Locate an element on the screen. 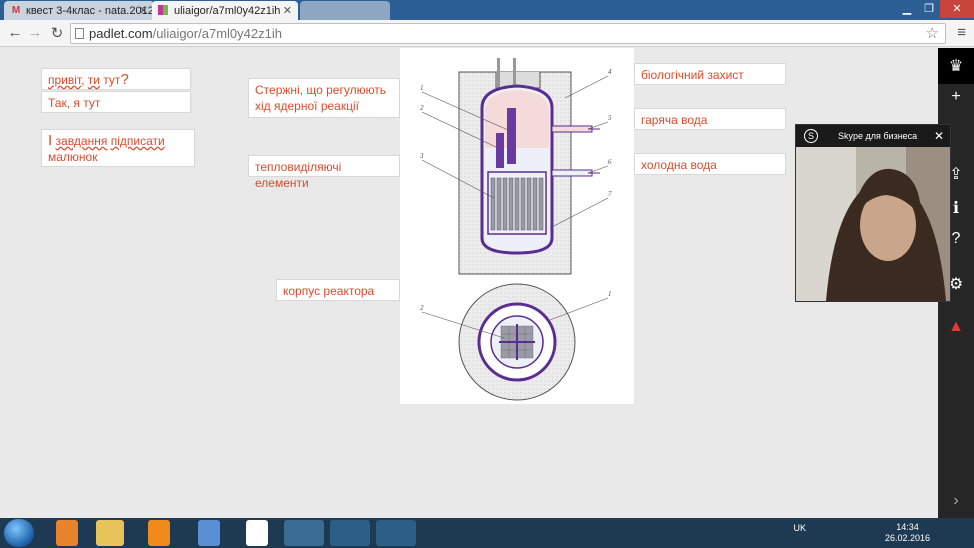 This screenshot has height=548, width=974. note-text: підписати is located at coordinates (137, 141).